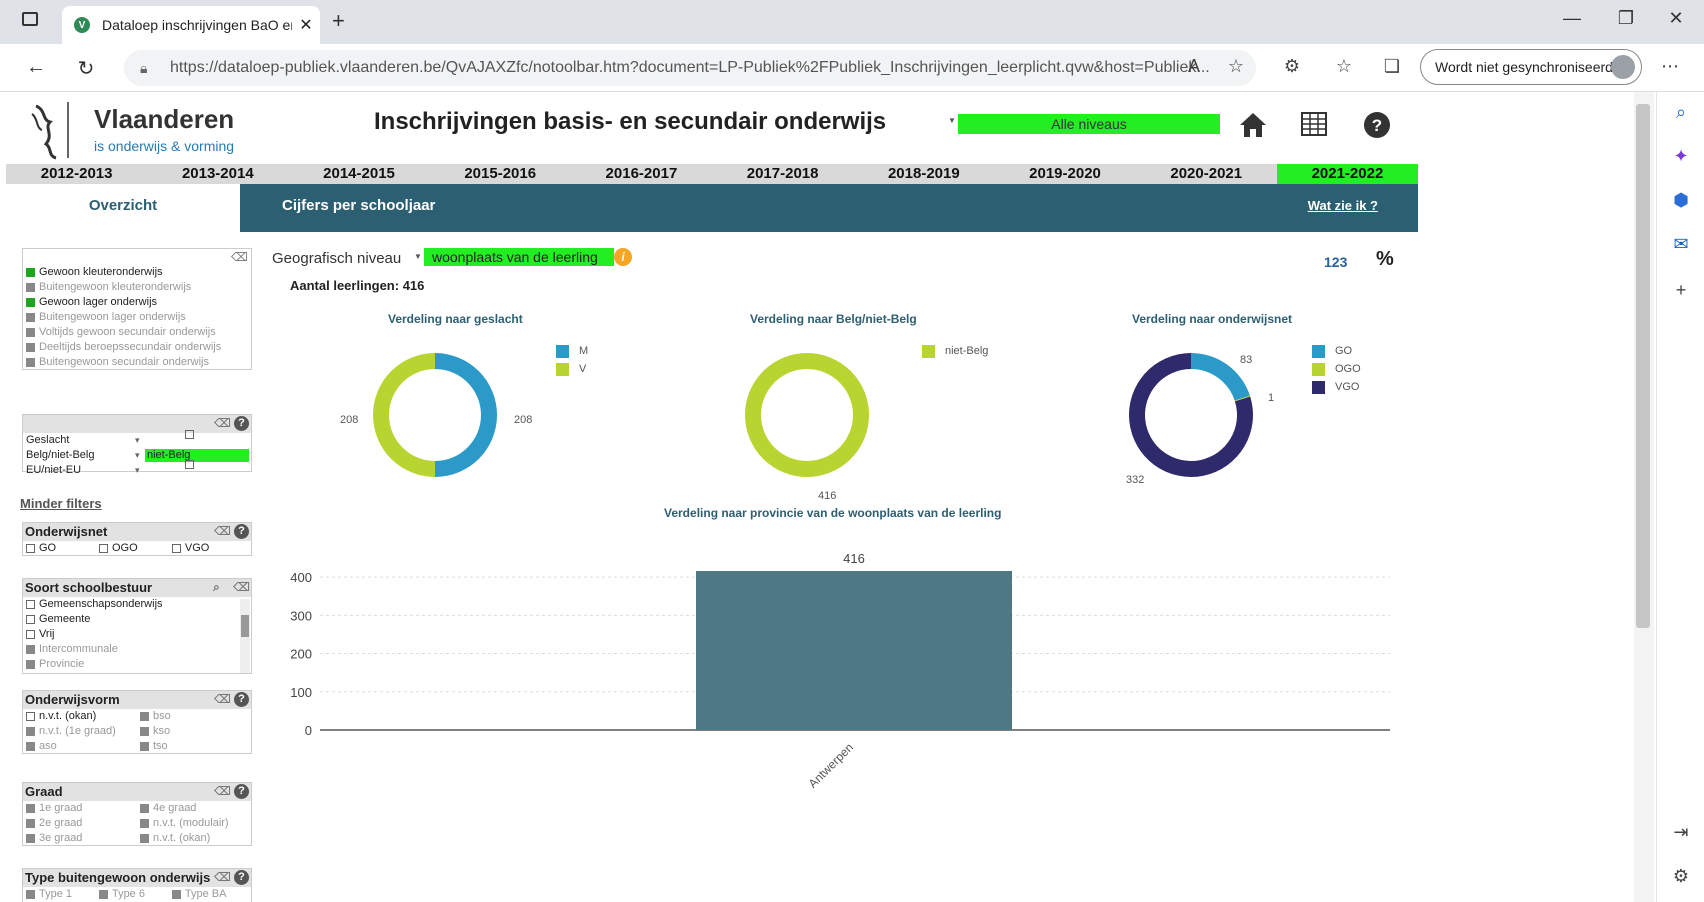 The image size is (1704, 902). What do you see at coordinates (194, 746) in the screenshot?
I see `list-item: tso` at bounding box center [194, 746].